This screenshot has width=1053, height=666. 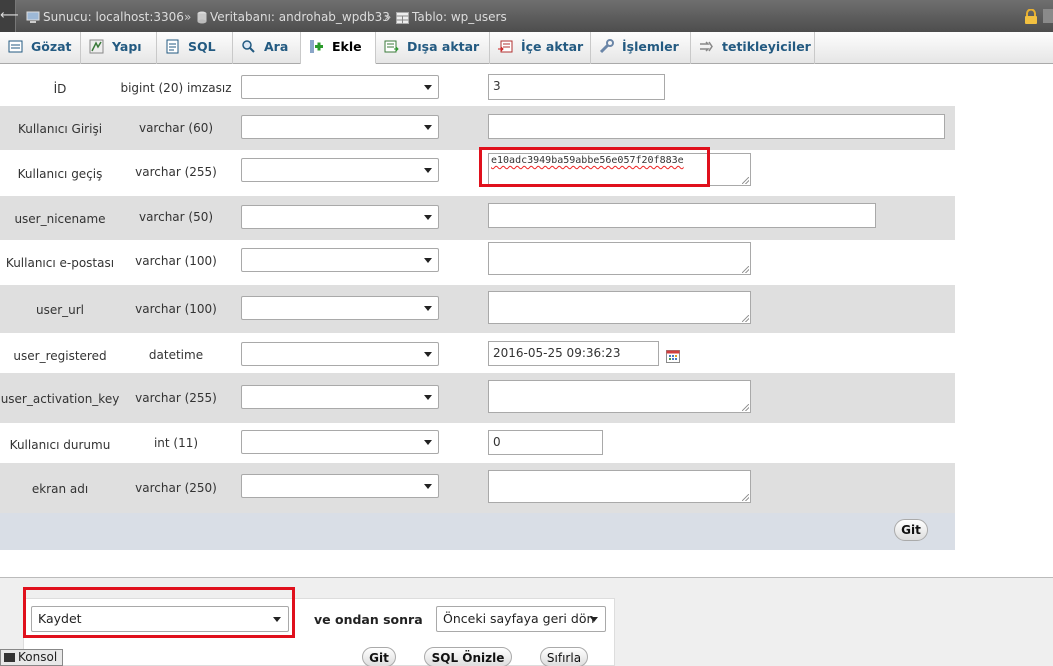 What do you see at coordinates (60, 356) in the screenshot?
I see `field-name: user_registered` at bounding box center [60, 356].